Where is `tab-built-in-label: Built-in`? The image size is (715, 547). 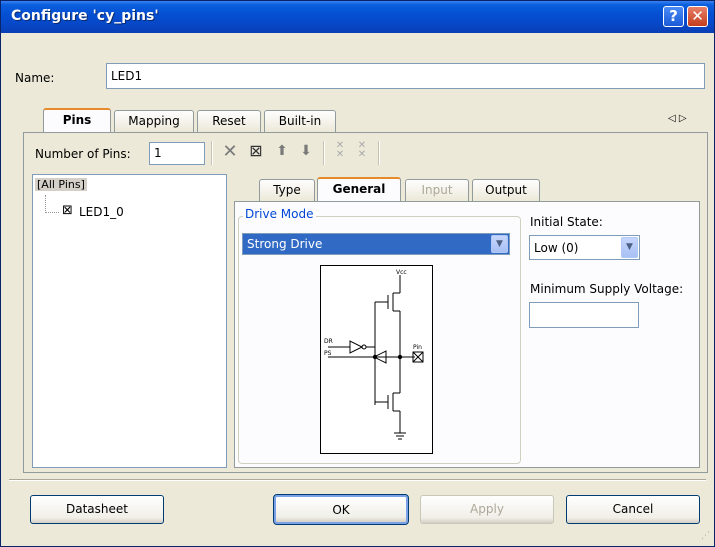
tab-built-in-label: Built-in is located at coordinates (300, 121).